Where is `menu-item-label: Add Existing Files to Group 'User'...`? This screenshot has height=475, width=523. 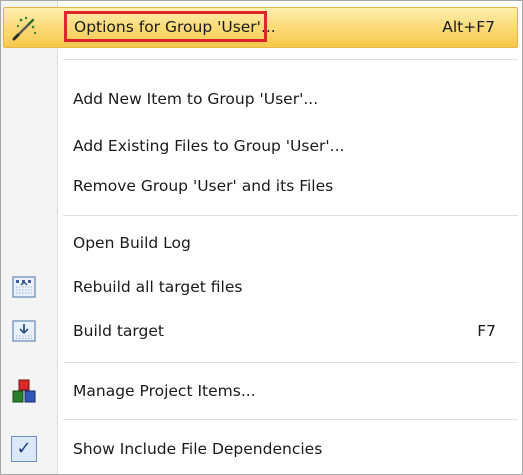 menu-item-label: Add Existing Files to Group 'User'... is located at coordinates (209, 146).